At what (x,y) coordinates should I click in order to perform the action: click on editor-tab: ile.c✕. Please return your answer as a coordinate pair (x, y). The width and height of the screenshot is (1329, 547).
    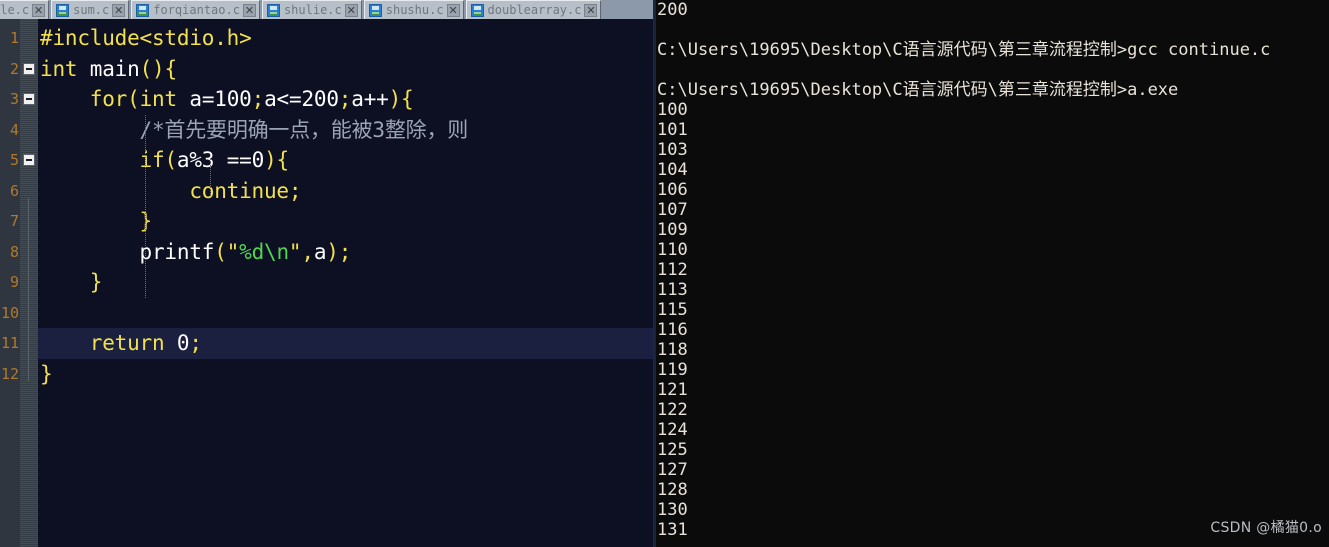
    Looking at the image, I should click on (25, 9).